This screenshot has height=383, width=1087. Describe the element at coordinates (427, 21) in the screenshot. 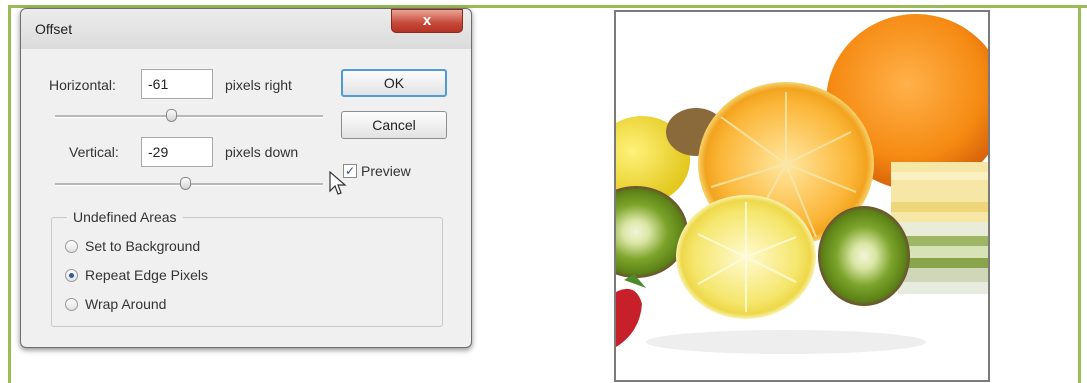

I see `close-button: x` at that location.